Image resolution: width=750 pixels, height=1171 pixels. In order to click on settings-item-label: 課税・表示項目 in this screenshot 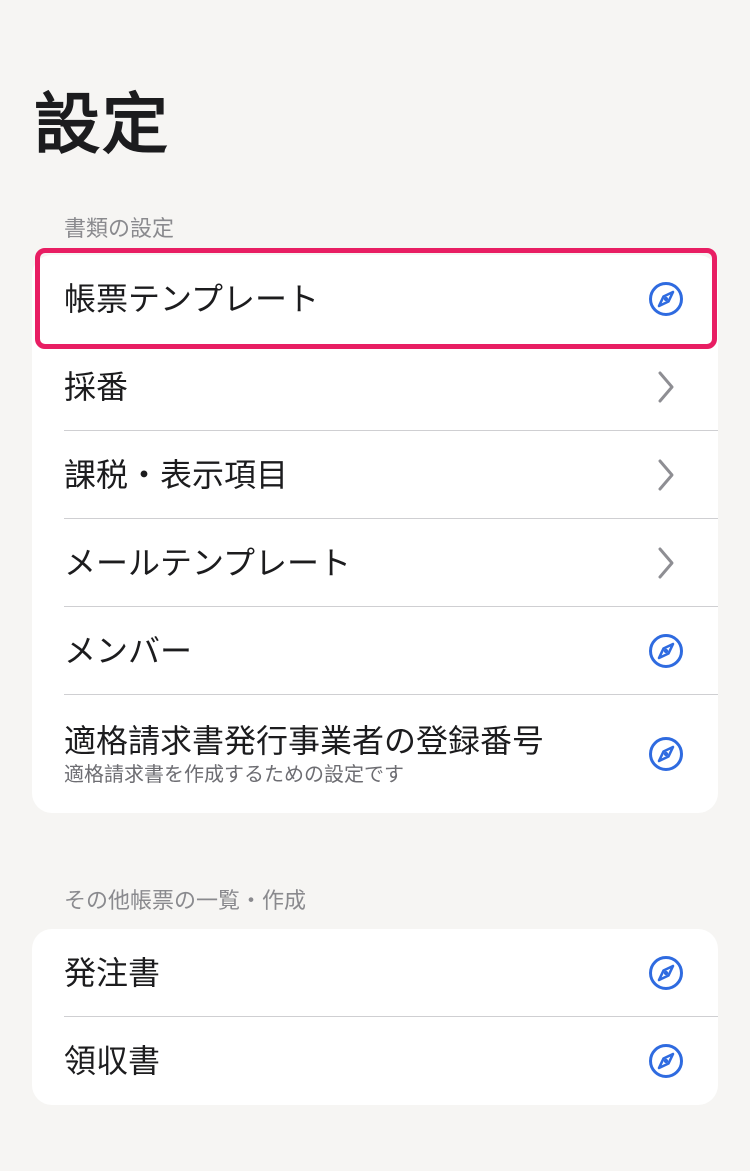, I will do `click(176, 475)`.